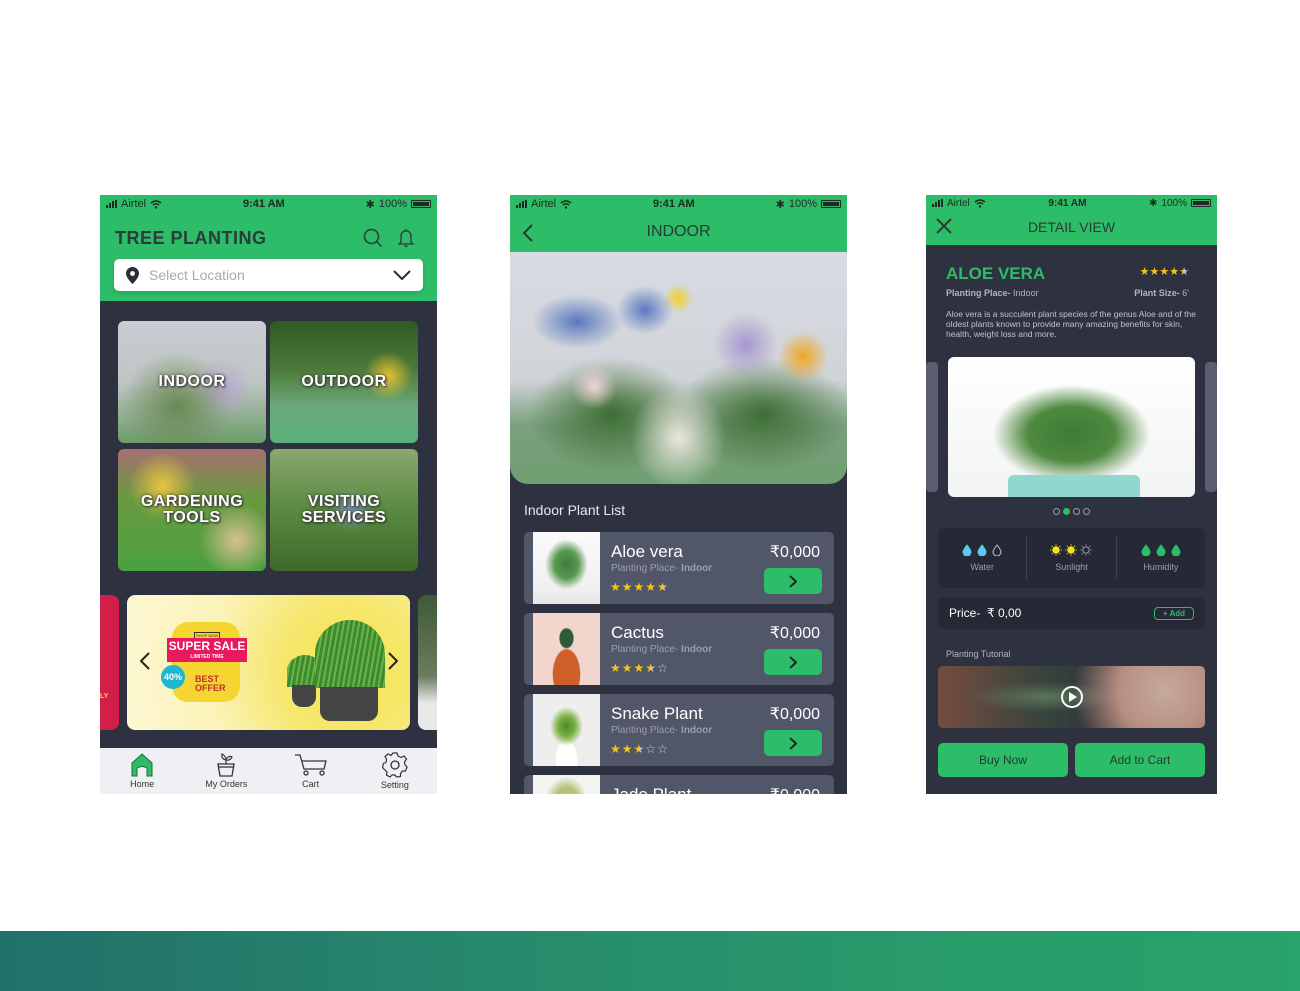 This screenshot has height=991, width=1300. I want to click on price-value: ₹ 0,00, so click(1004, 613).